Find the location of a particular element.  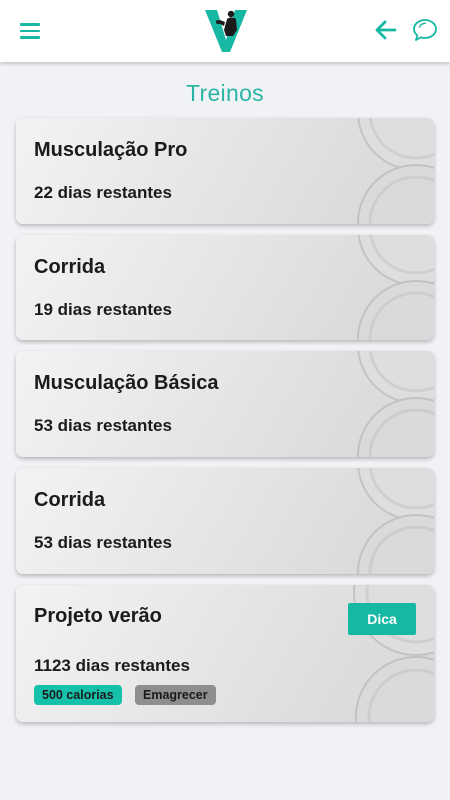

top-app-bar is located at coordinates (225, 31).